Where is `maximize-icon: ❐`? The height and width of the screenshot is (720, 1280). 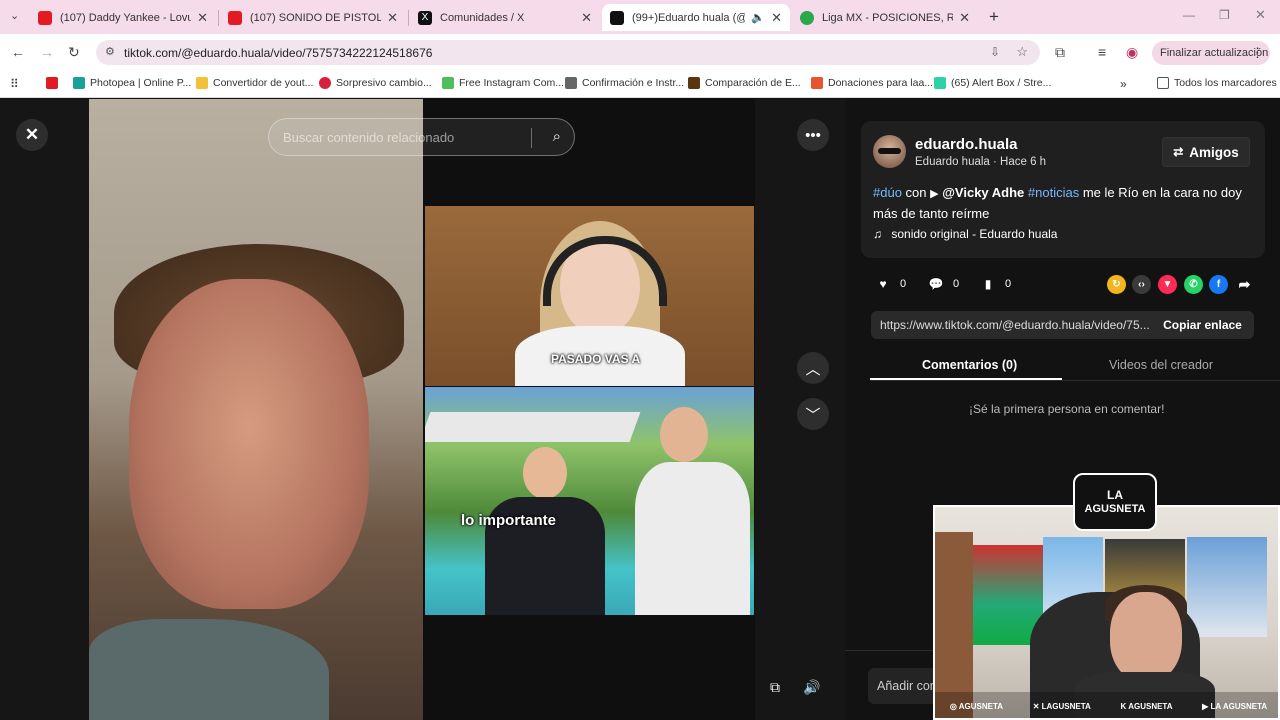
maximize-icon: ❐ is located at coordinates (1224, 15).